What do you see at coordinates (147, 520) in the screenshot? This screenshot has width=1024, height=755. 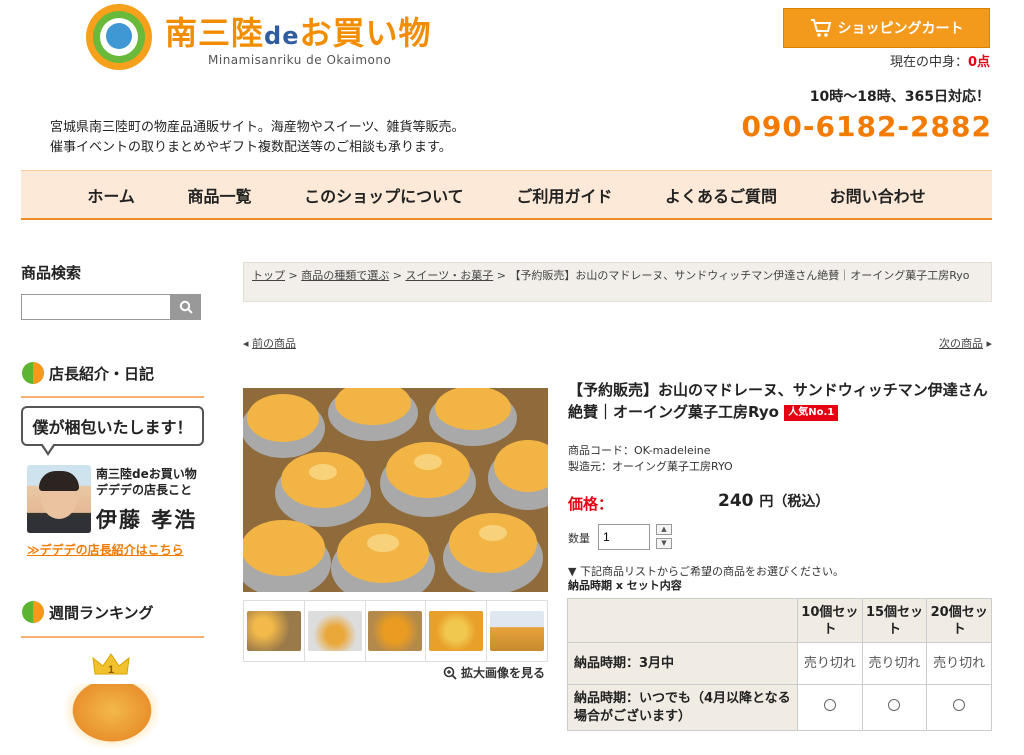 I see `staff-name: 伊藤 孝浩` at bounding box center [147, 520].